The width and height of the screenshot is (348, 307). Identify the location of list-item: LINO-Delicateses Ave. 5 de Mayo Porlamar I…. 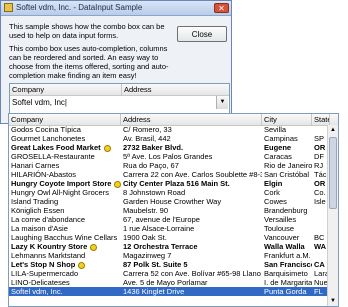
(169, 282).